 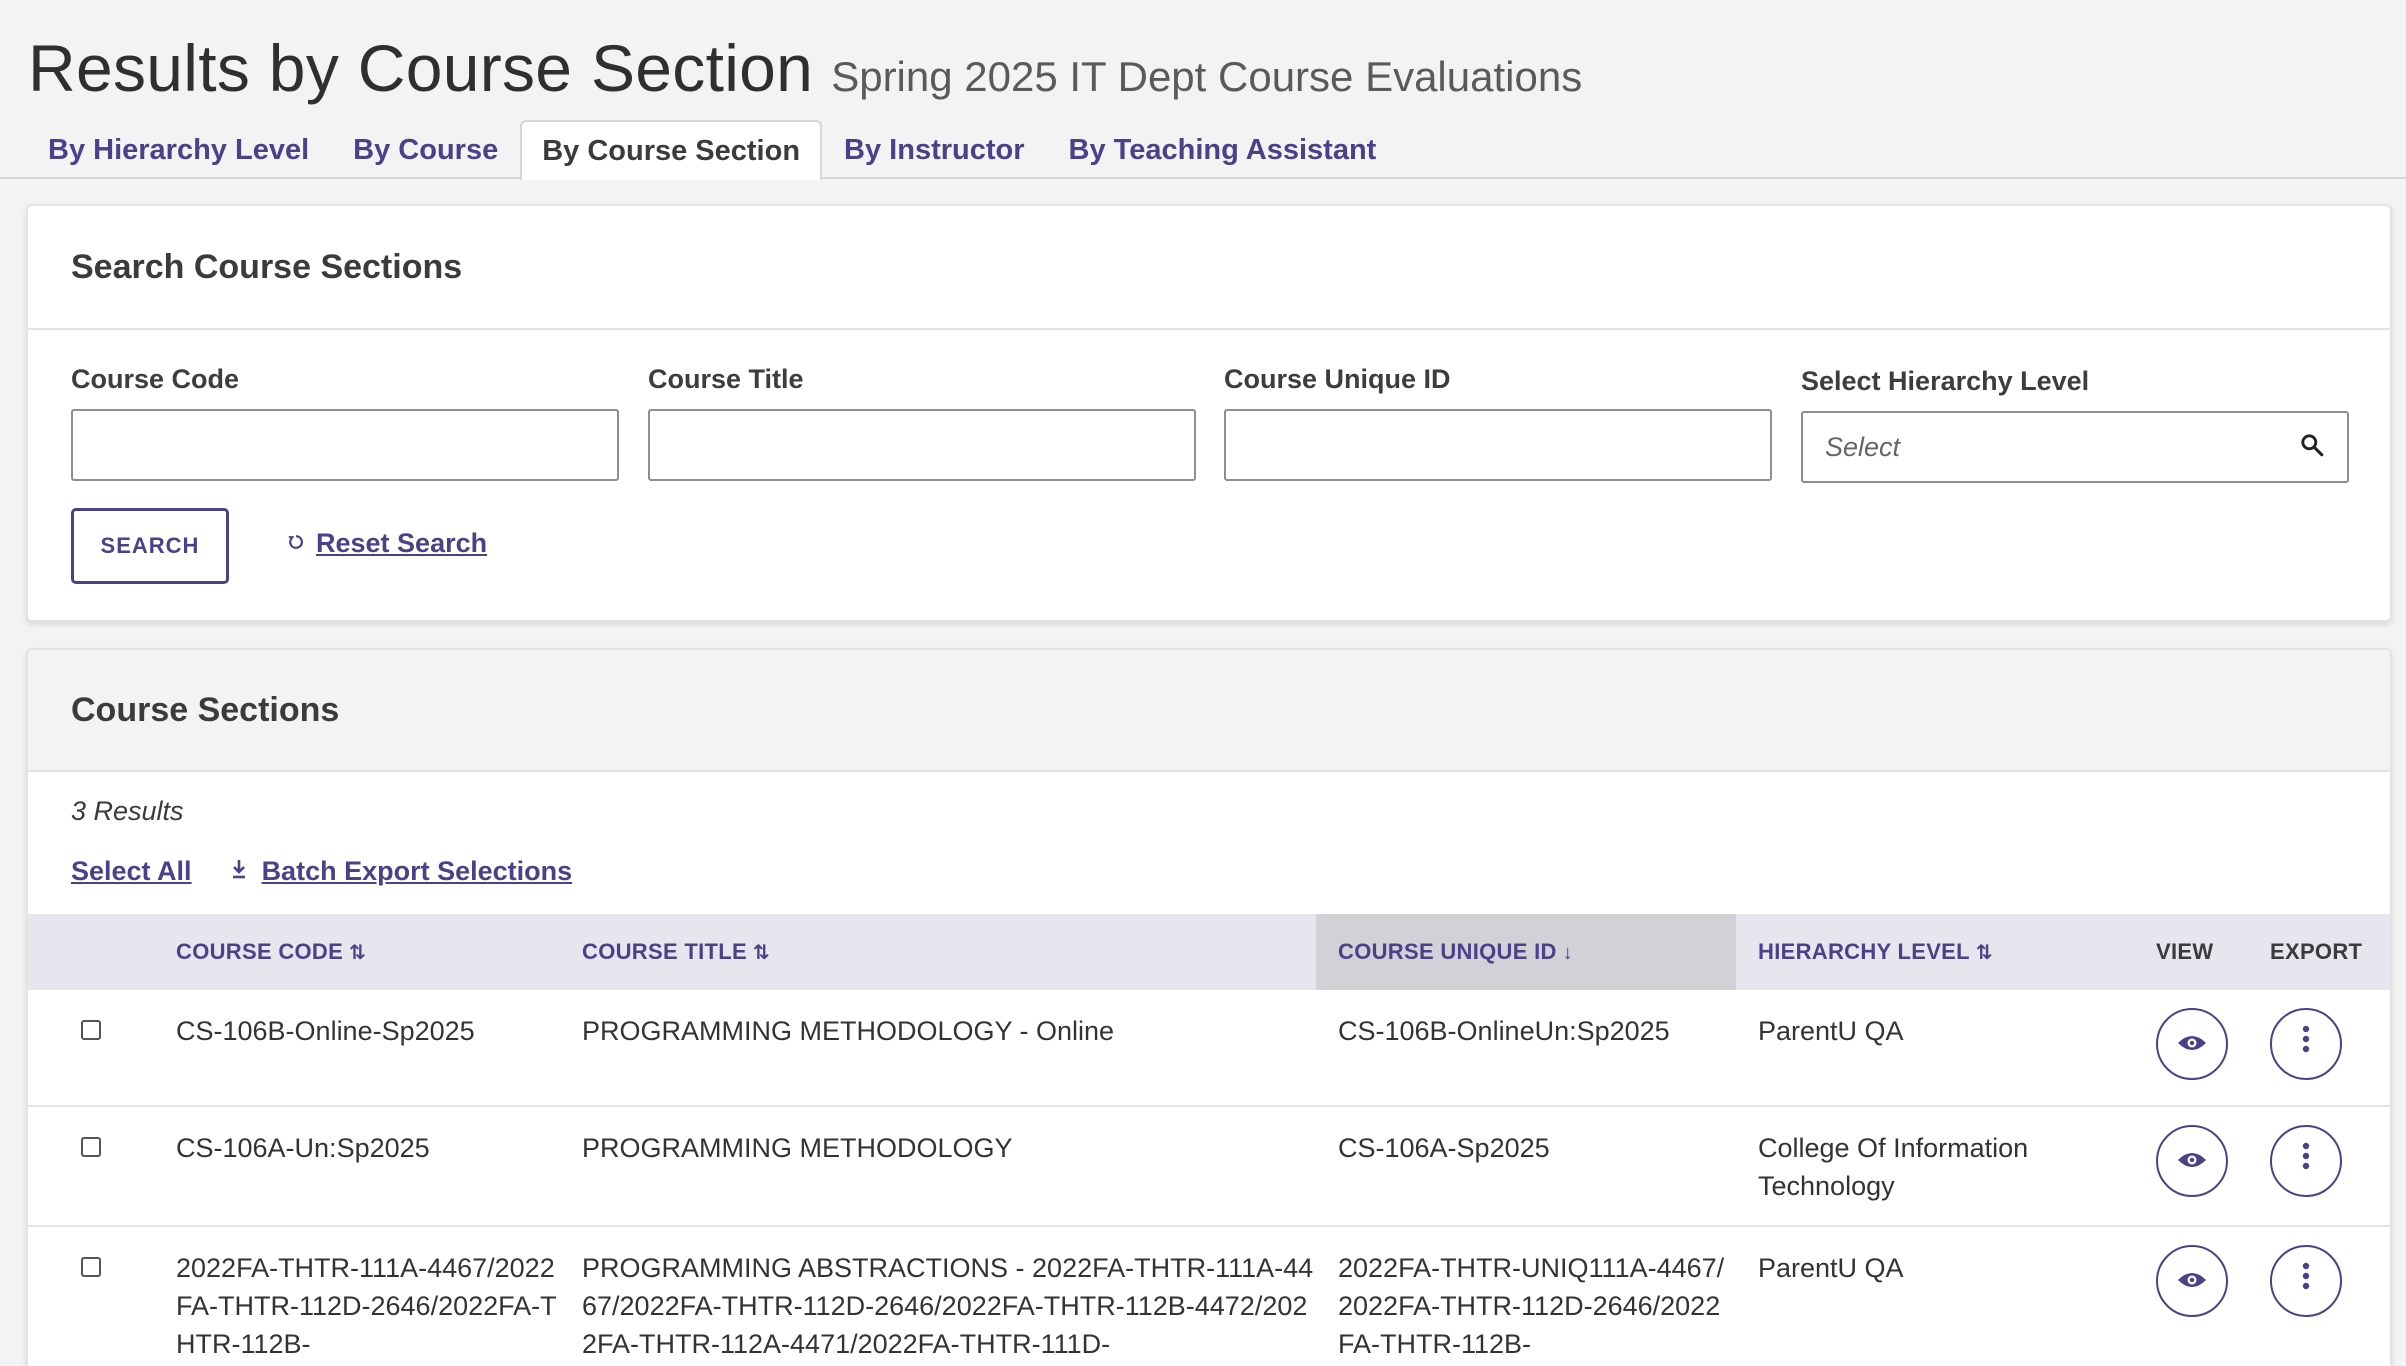 What do you see at coordinates (2312, 447) in the screenshot?
I see `search-icon` at bounding box center [2312, 447].